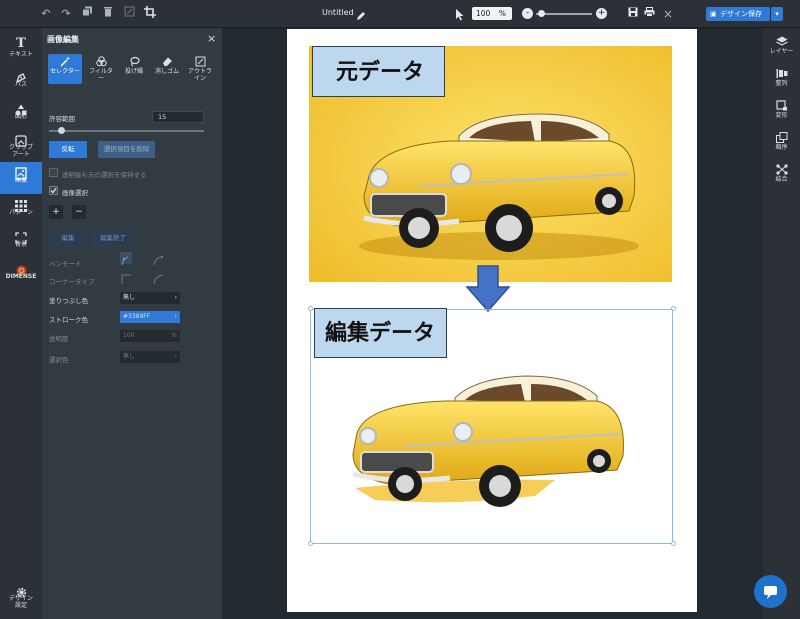 Image resolution: width=800 pixels, height=619 pixels. I want to click on zoom-out-button: -, so click(527, 13).